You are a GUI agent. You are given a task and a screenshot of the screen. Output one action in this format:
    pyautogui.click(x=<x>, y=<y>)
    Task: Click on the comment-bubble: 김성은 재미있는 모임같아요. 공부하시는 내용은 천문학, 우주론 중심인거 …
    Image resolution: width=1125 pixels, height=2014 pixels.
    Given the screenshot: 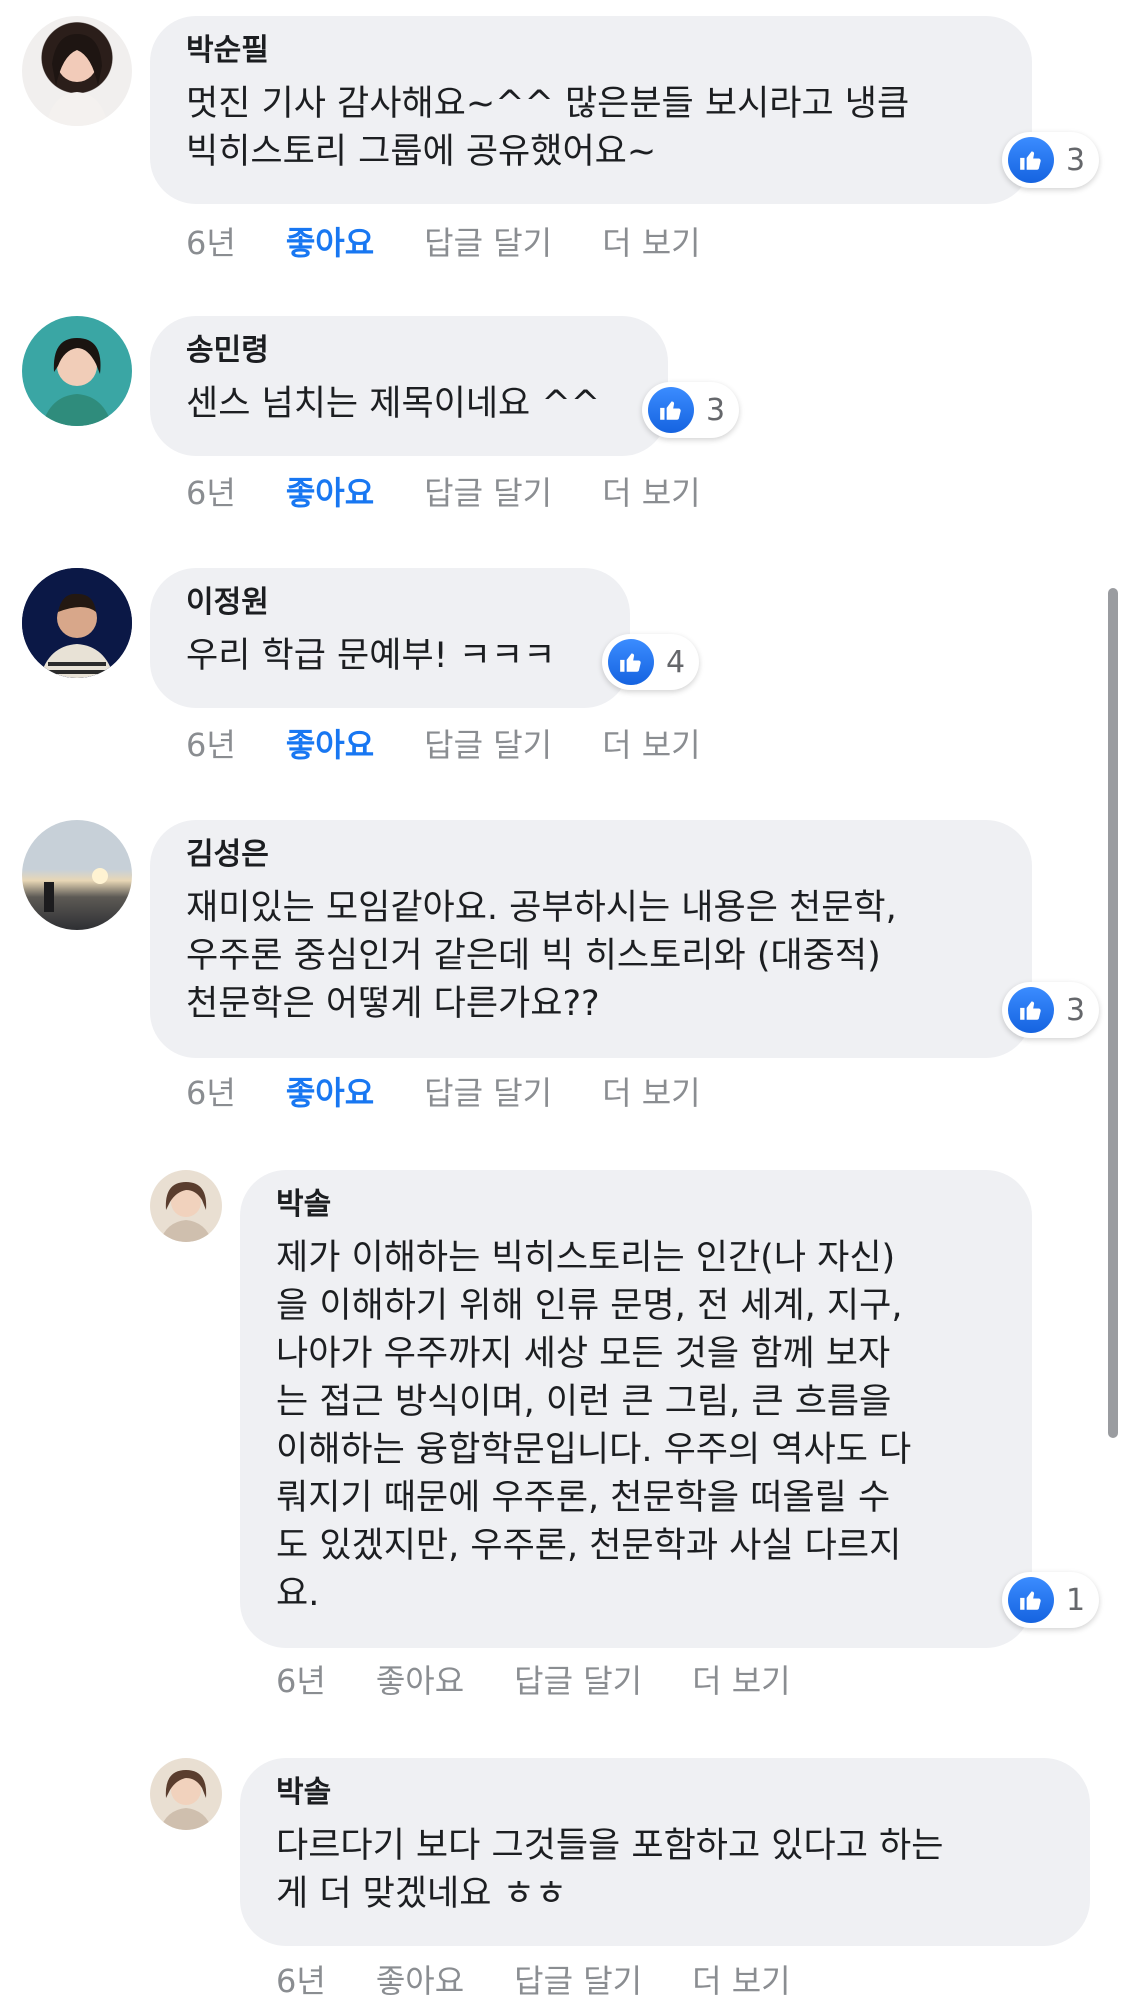 What is the action you would take?
    pyautogui.click(x=591, y=939)
    